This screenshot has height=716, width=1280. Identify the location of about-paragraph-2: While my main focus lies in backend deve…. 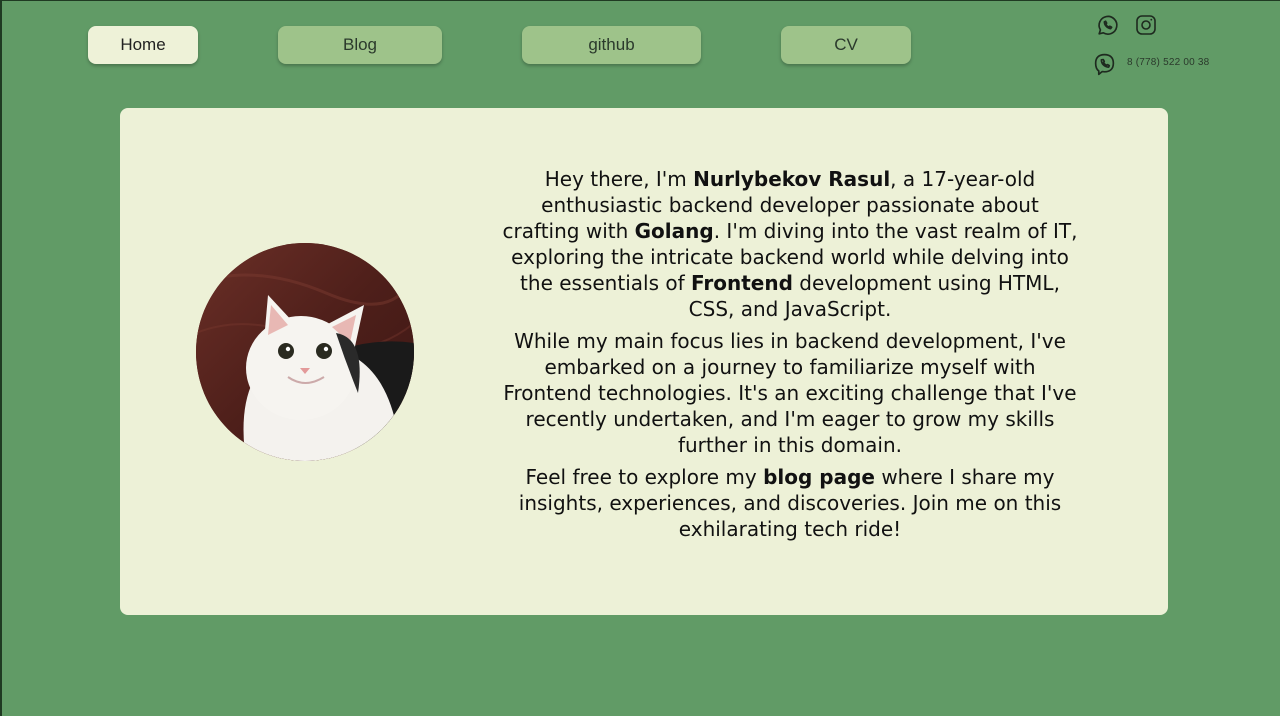
(790, 393).